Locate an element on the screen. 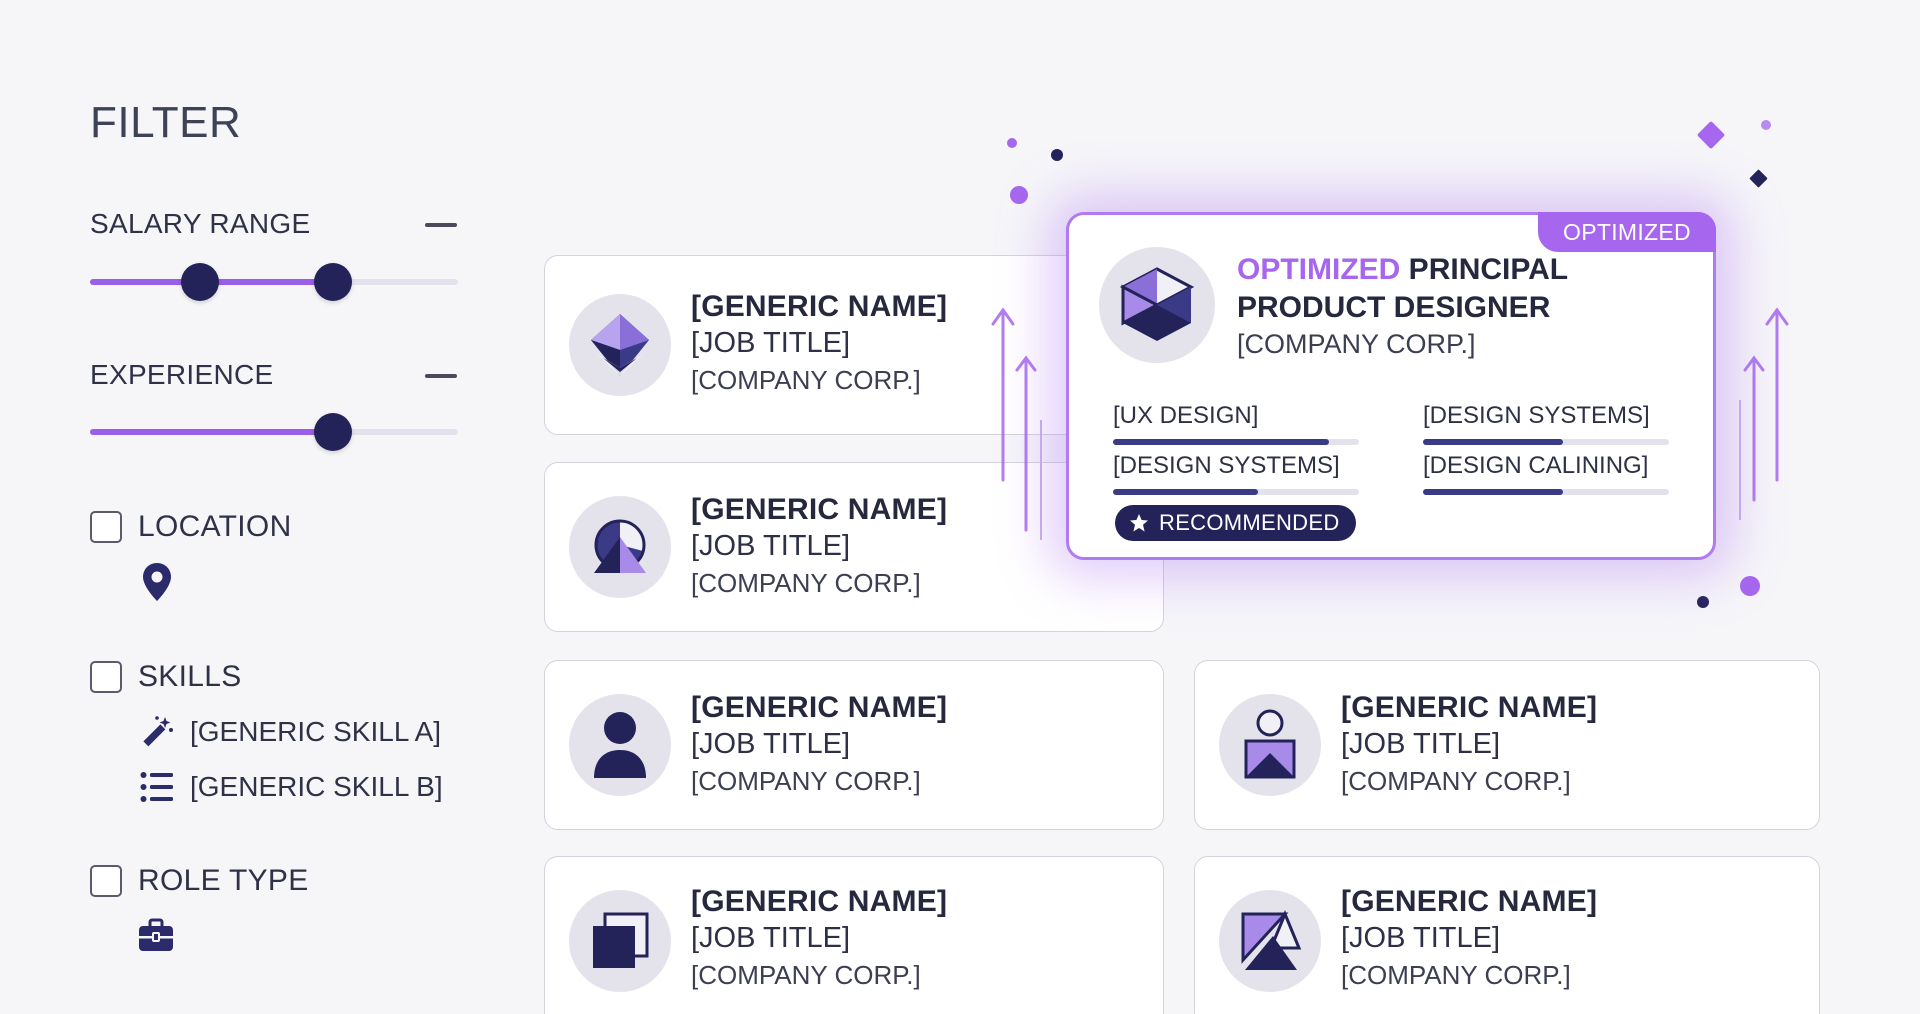  squares-icon is located at coordinates (620, 941).